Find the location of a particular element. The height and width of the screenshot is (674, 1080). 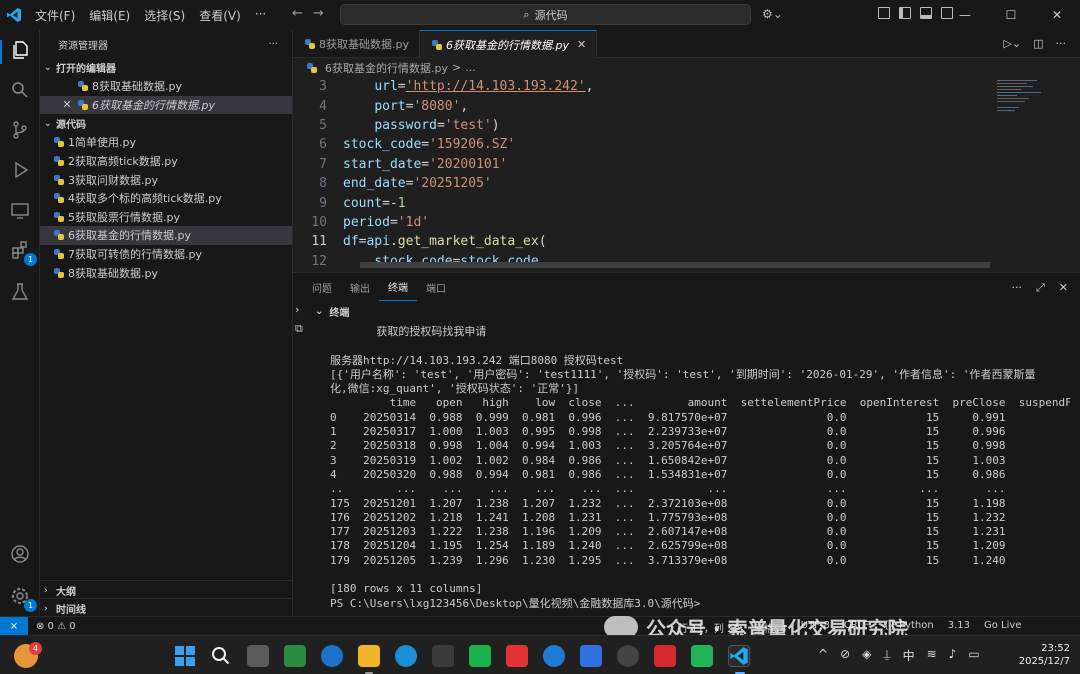

code-line: 11 df = api. get_market_data_ex( is located at coordinates (643, 241).